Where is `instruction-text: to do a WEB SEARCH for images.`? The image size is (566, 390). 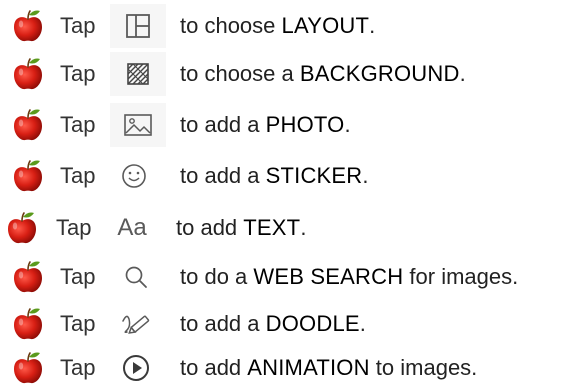 instruction-text: to do a WEB SEARCH for images. is located at coordinates (349, 276).